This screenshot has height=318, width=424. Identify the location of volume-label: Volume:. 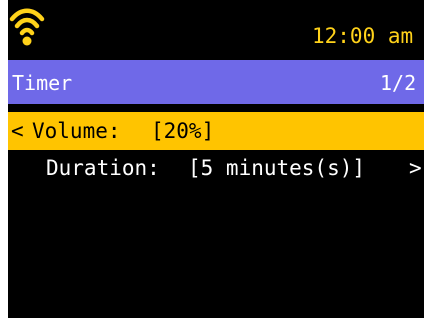
(76, 131).